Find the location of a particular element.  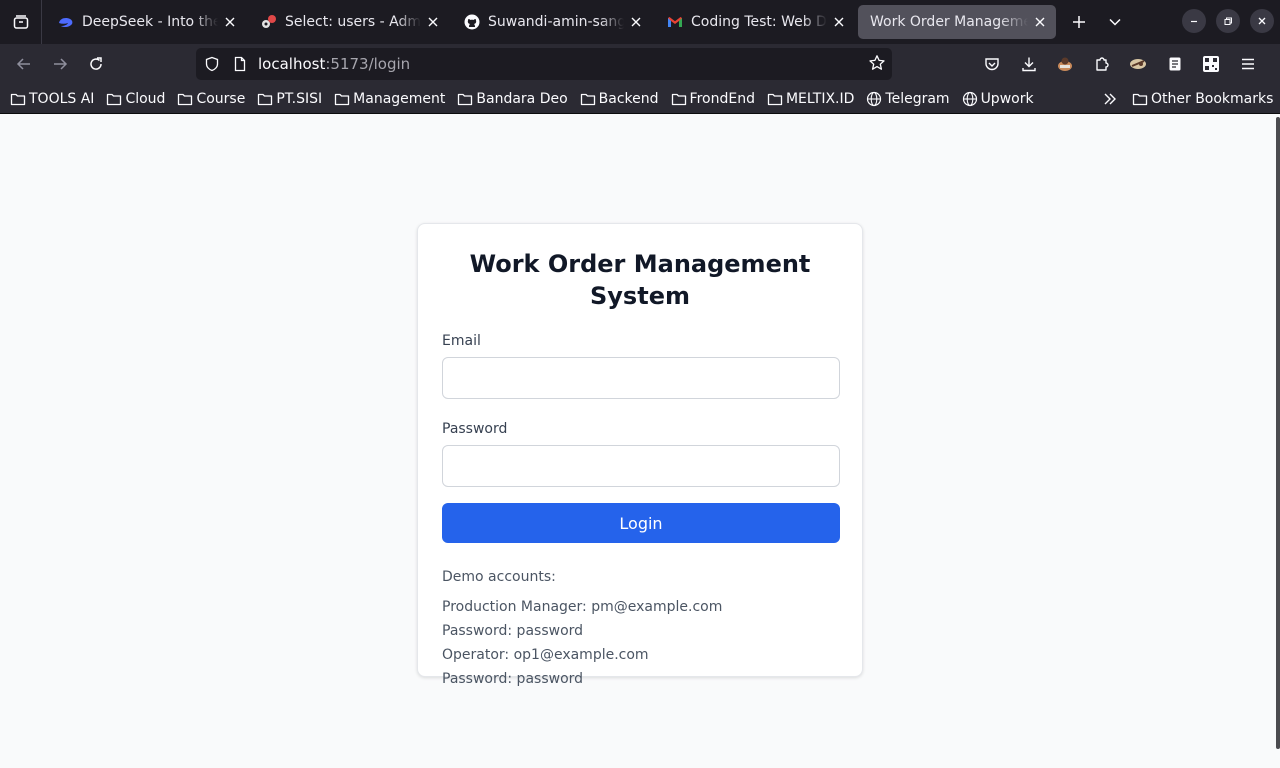

tab-list-button is located at coordinates (21, 22).